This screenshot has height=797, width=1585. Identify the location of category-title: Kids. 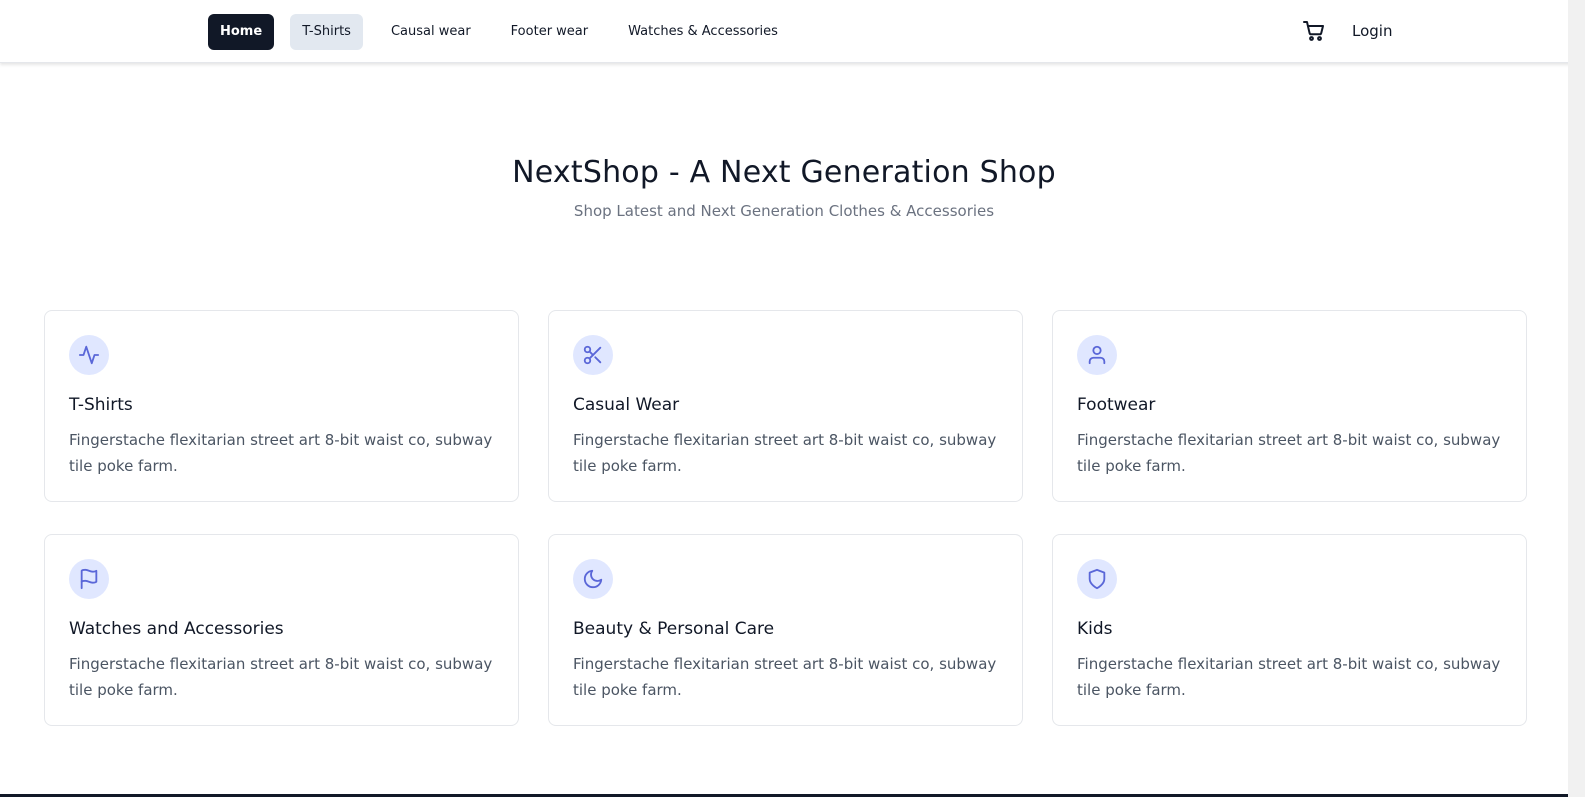
(1095, 629).